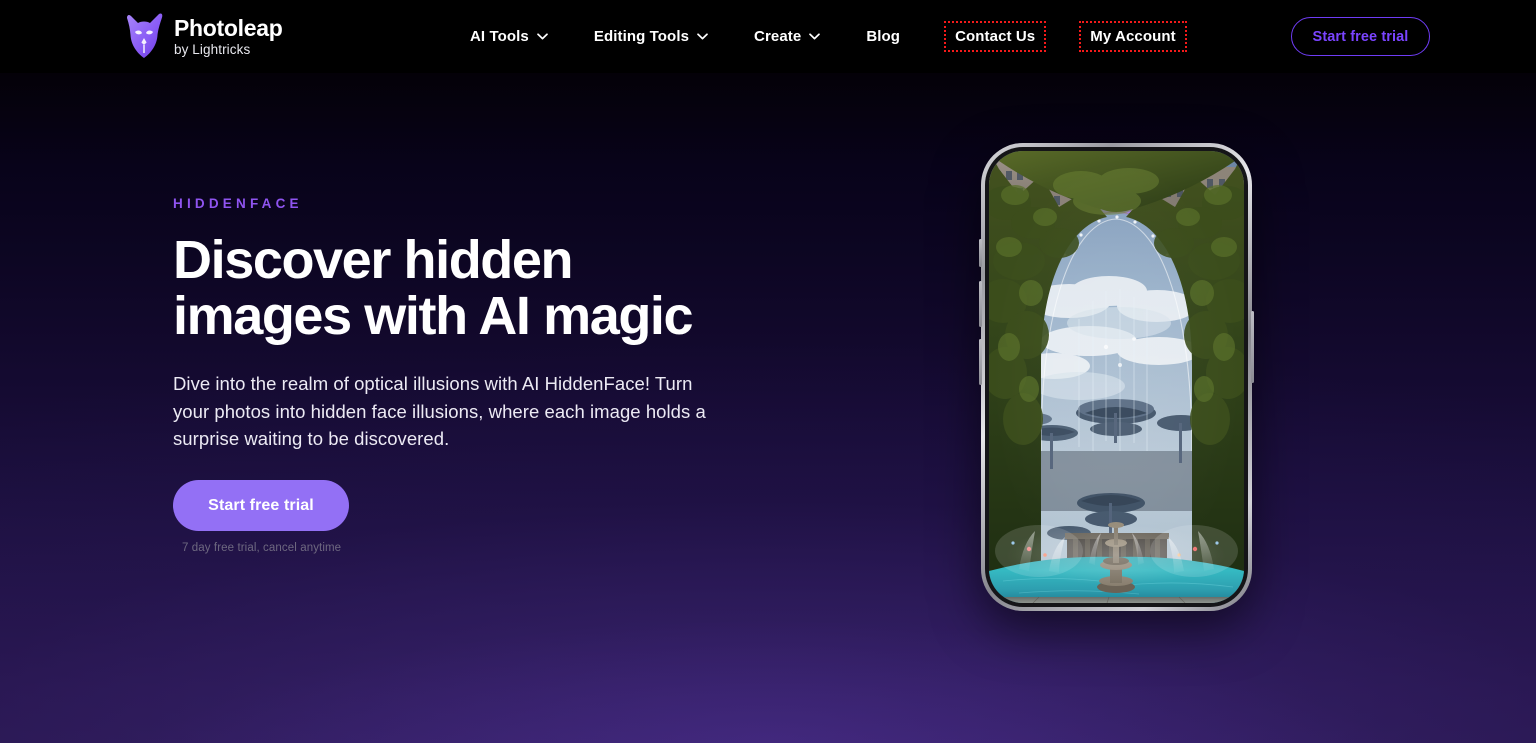  I want to click on nav-item-my-account: My Account, so click(1133, 36).